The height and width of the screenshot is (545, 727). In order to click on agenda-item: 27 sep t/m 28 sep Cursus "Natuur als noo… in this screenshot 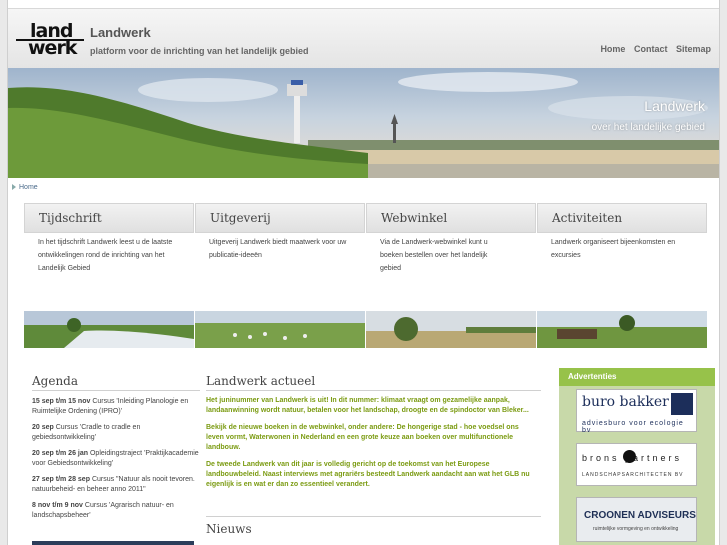, I will do `click(116, 485)`.